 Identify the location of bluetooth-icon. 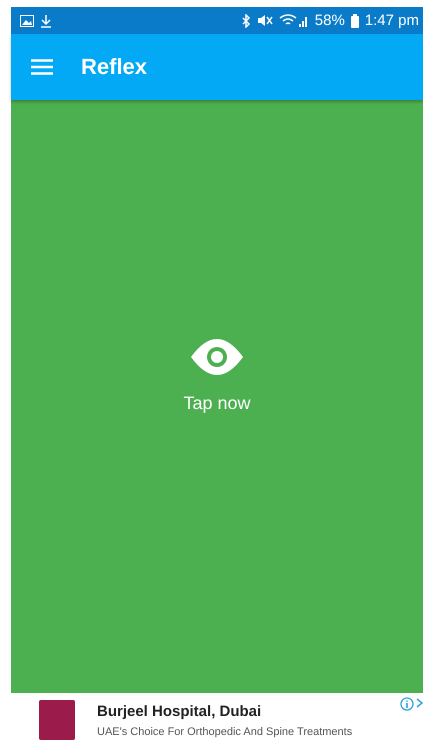
(246, 21).